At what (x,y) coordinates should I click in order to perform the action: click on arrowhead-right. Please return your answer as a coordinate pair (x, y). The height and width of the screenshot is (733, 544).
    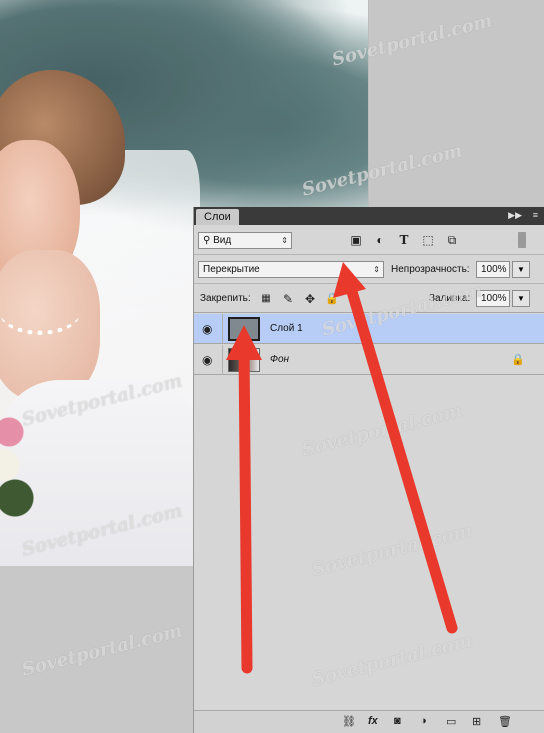
    Looking at the image, I should click on (349, 280).